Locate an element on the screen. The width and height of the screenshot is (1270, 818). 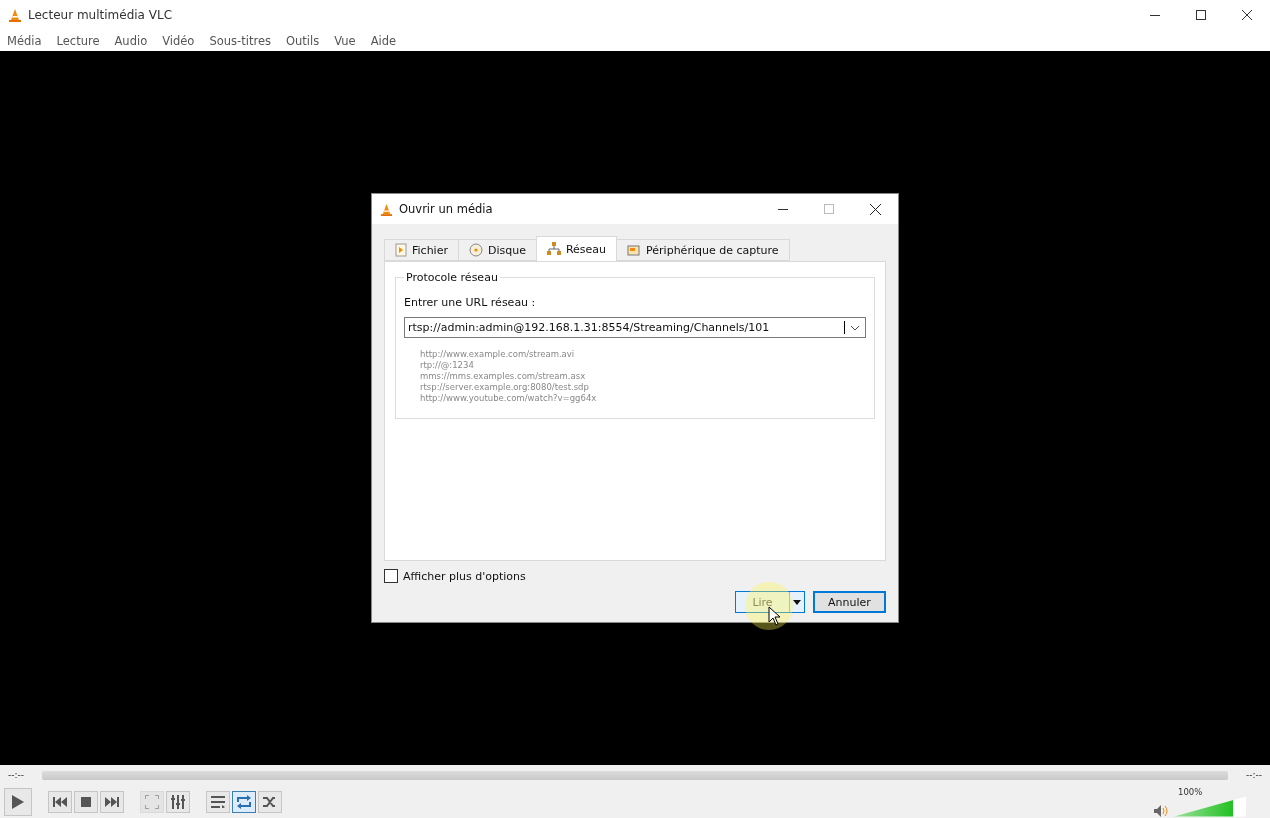
tab: Réseau is located at coordinates (576, 248).